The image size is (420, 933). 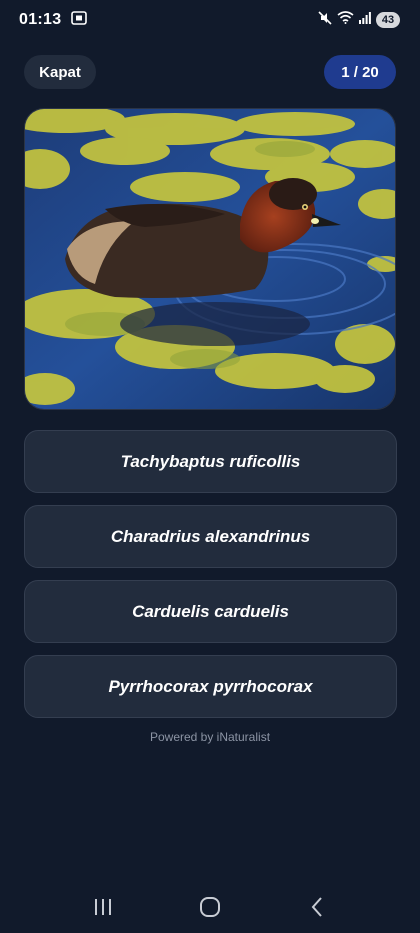 I want to click on status-left: 01:13, so click(x=53, y=20).